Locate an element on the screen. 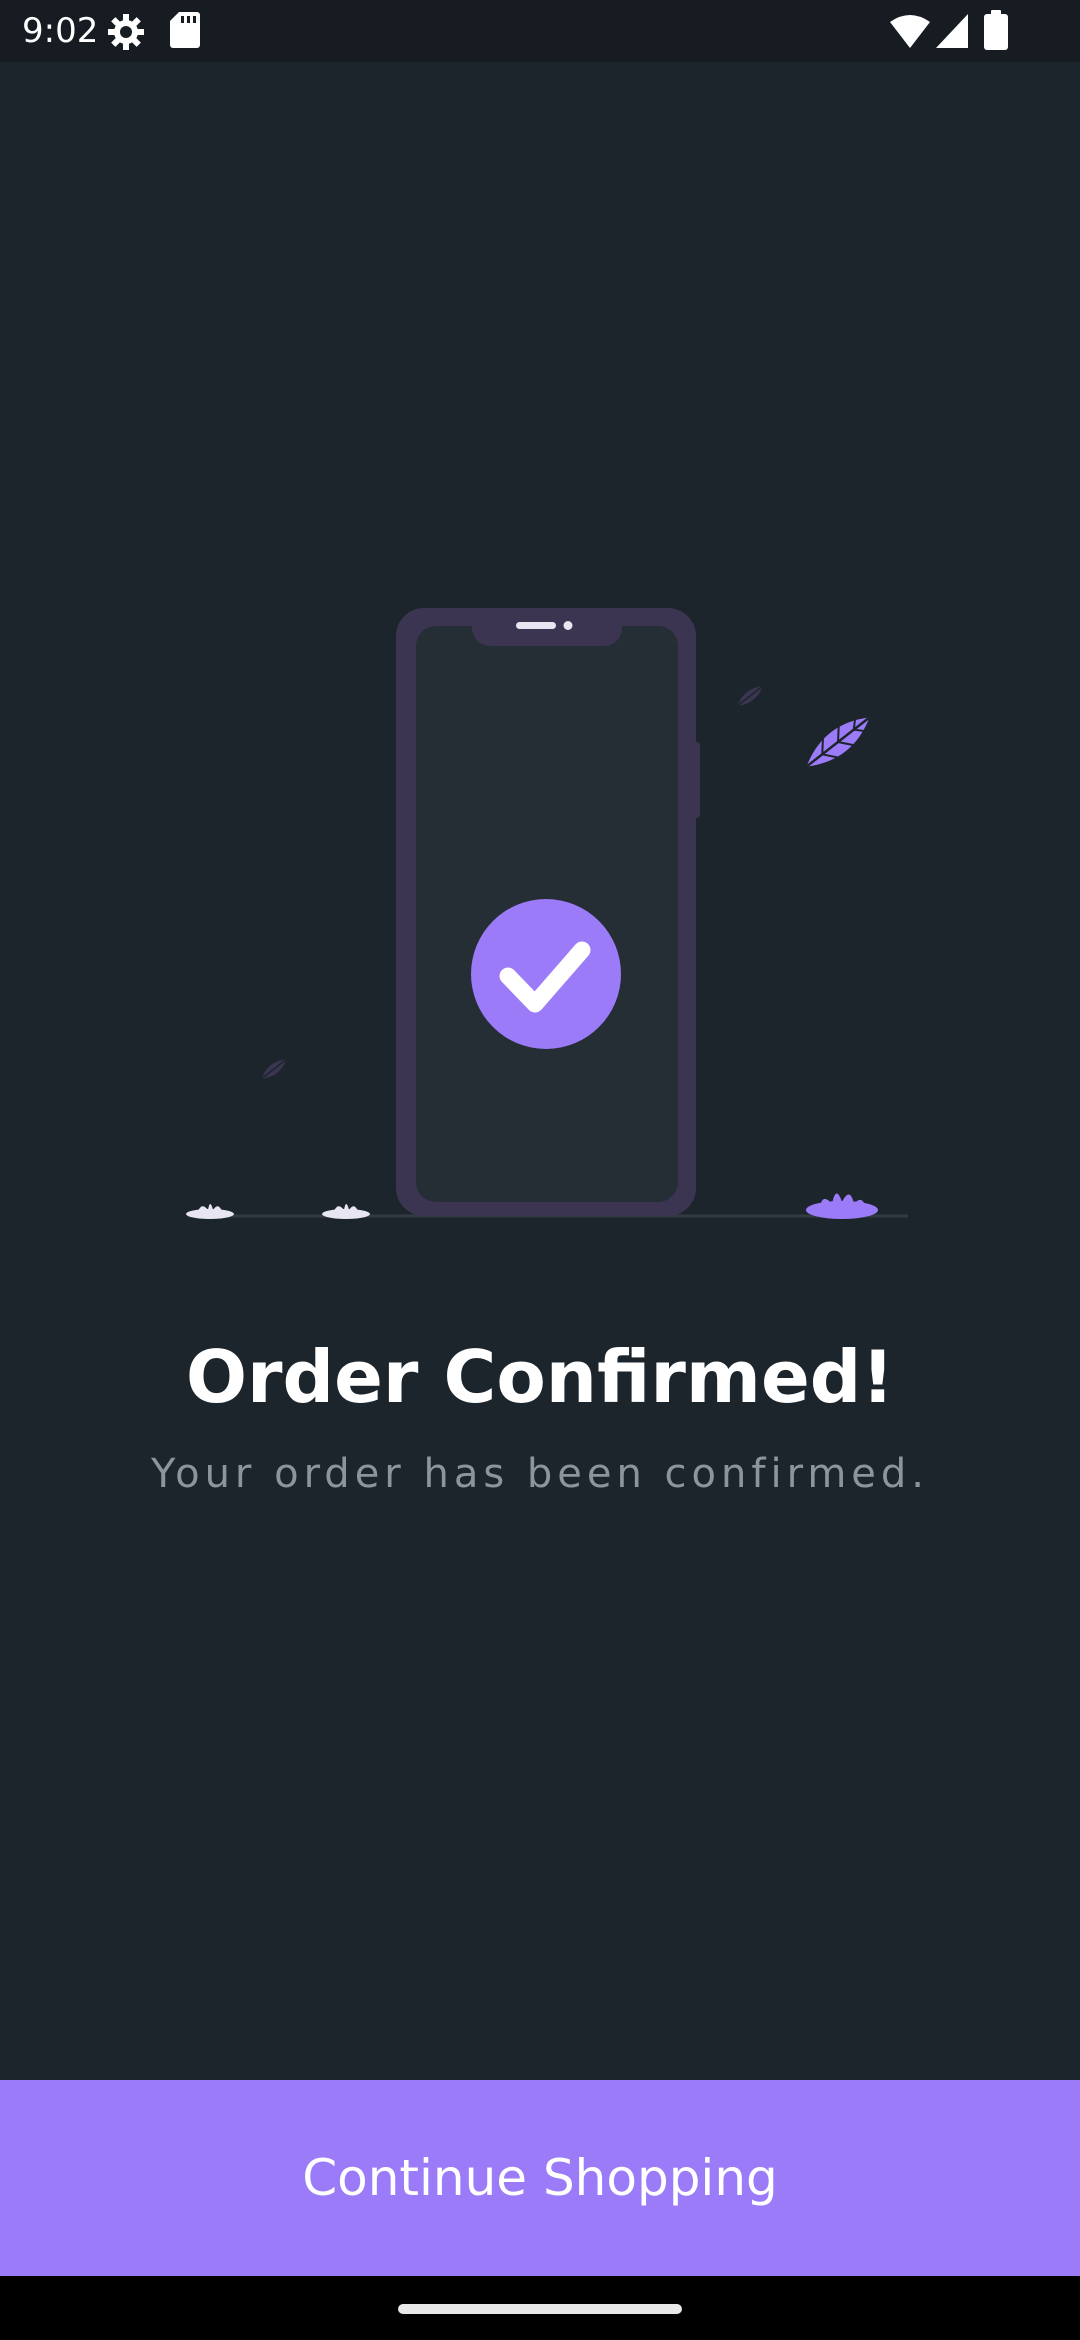 The width and height of the screenshot is (1080, 2340). confirmation-title: Order Confirmed! is located at coordinates (540, 1377).